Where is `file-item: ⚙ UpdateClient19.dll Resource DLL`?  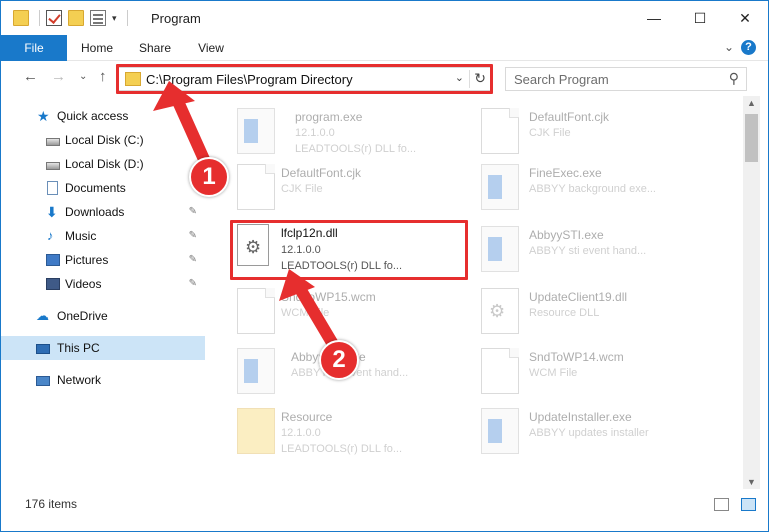
file-item: ⚙ UpdateClient19.dll Resource DLL is located at coordinates (591, 310).